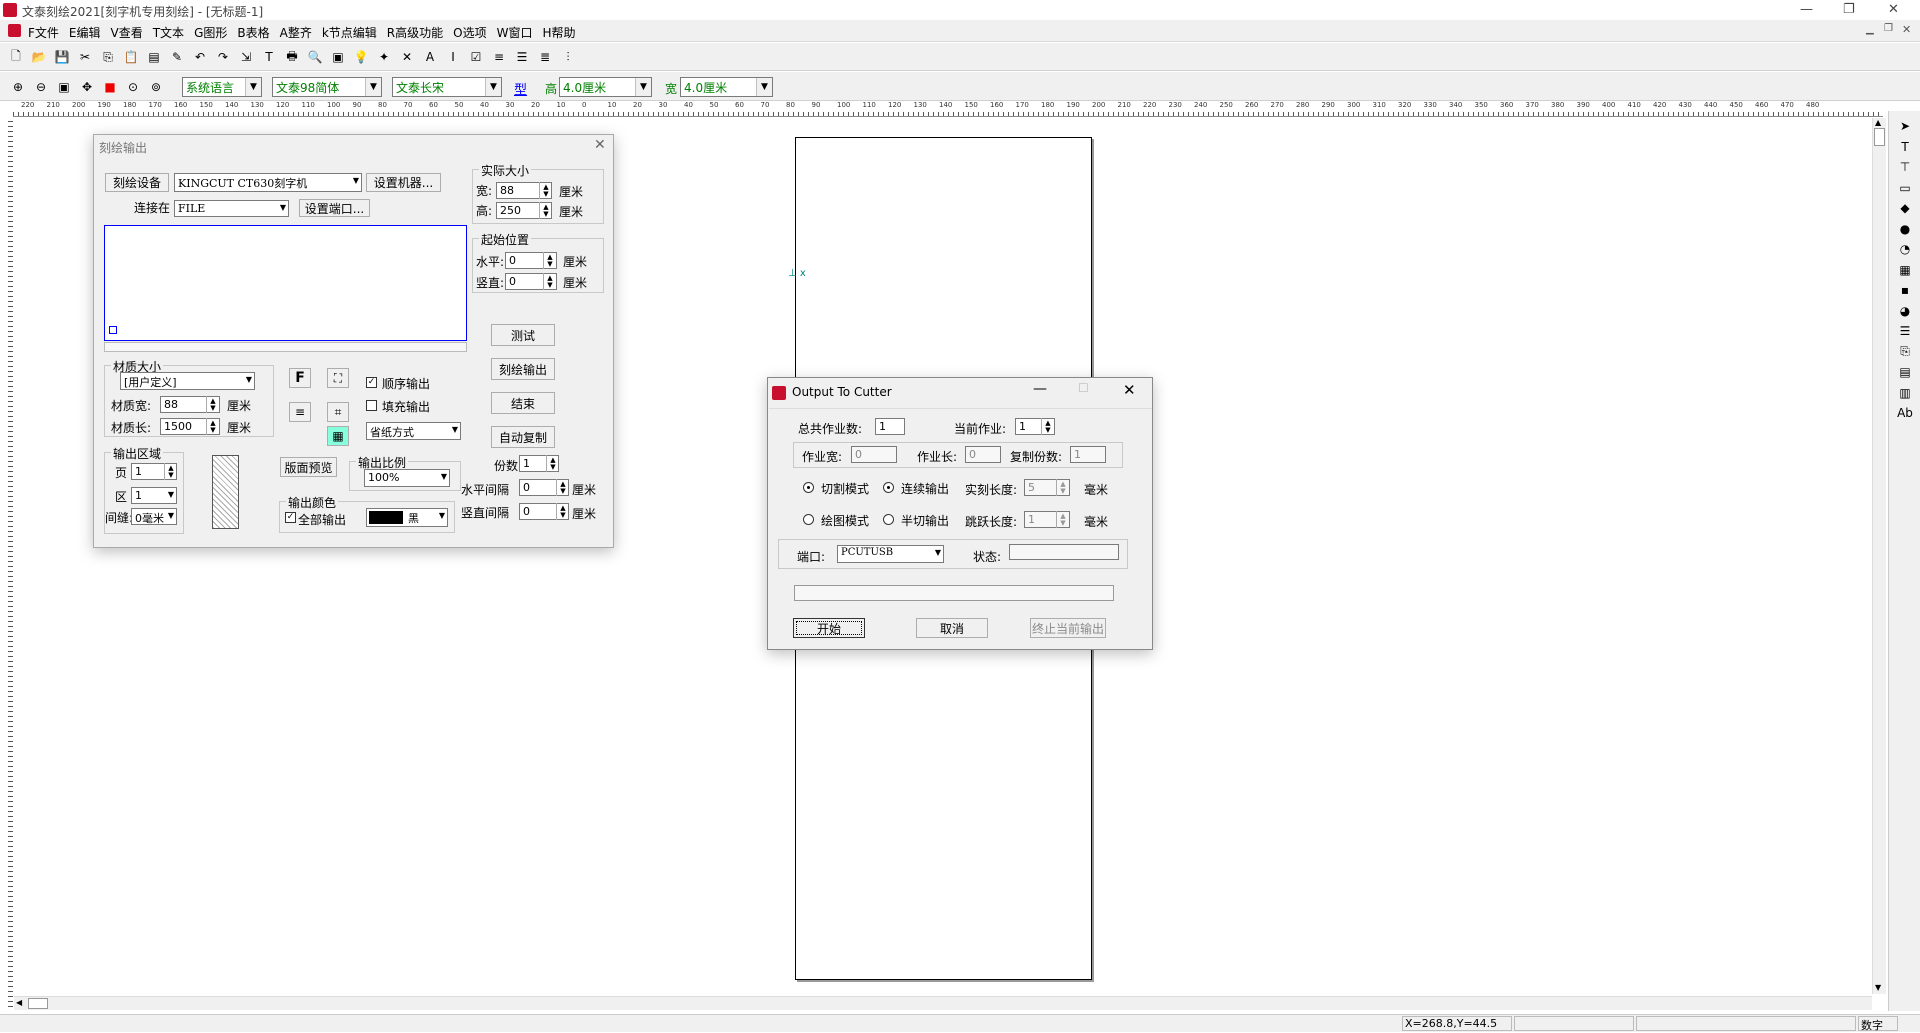 The width and height of the screenshot is (1920, 1033). Describe the element at coordinates (520, 88) in the screenshot. I see `type-button: 型` at that location.